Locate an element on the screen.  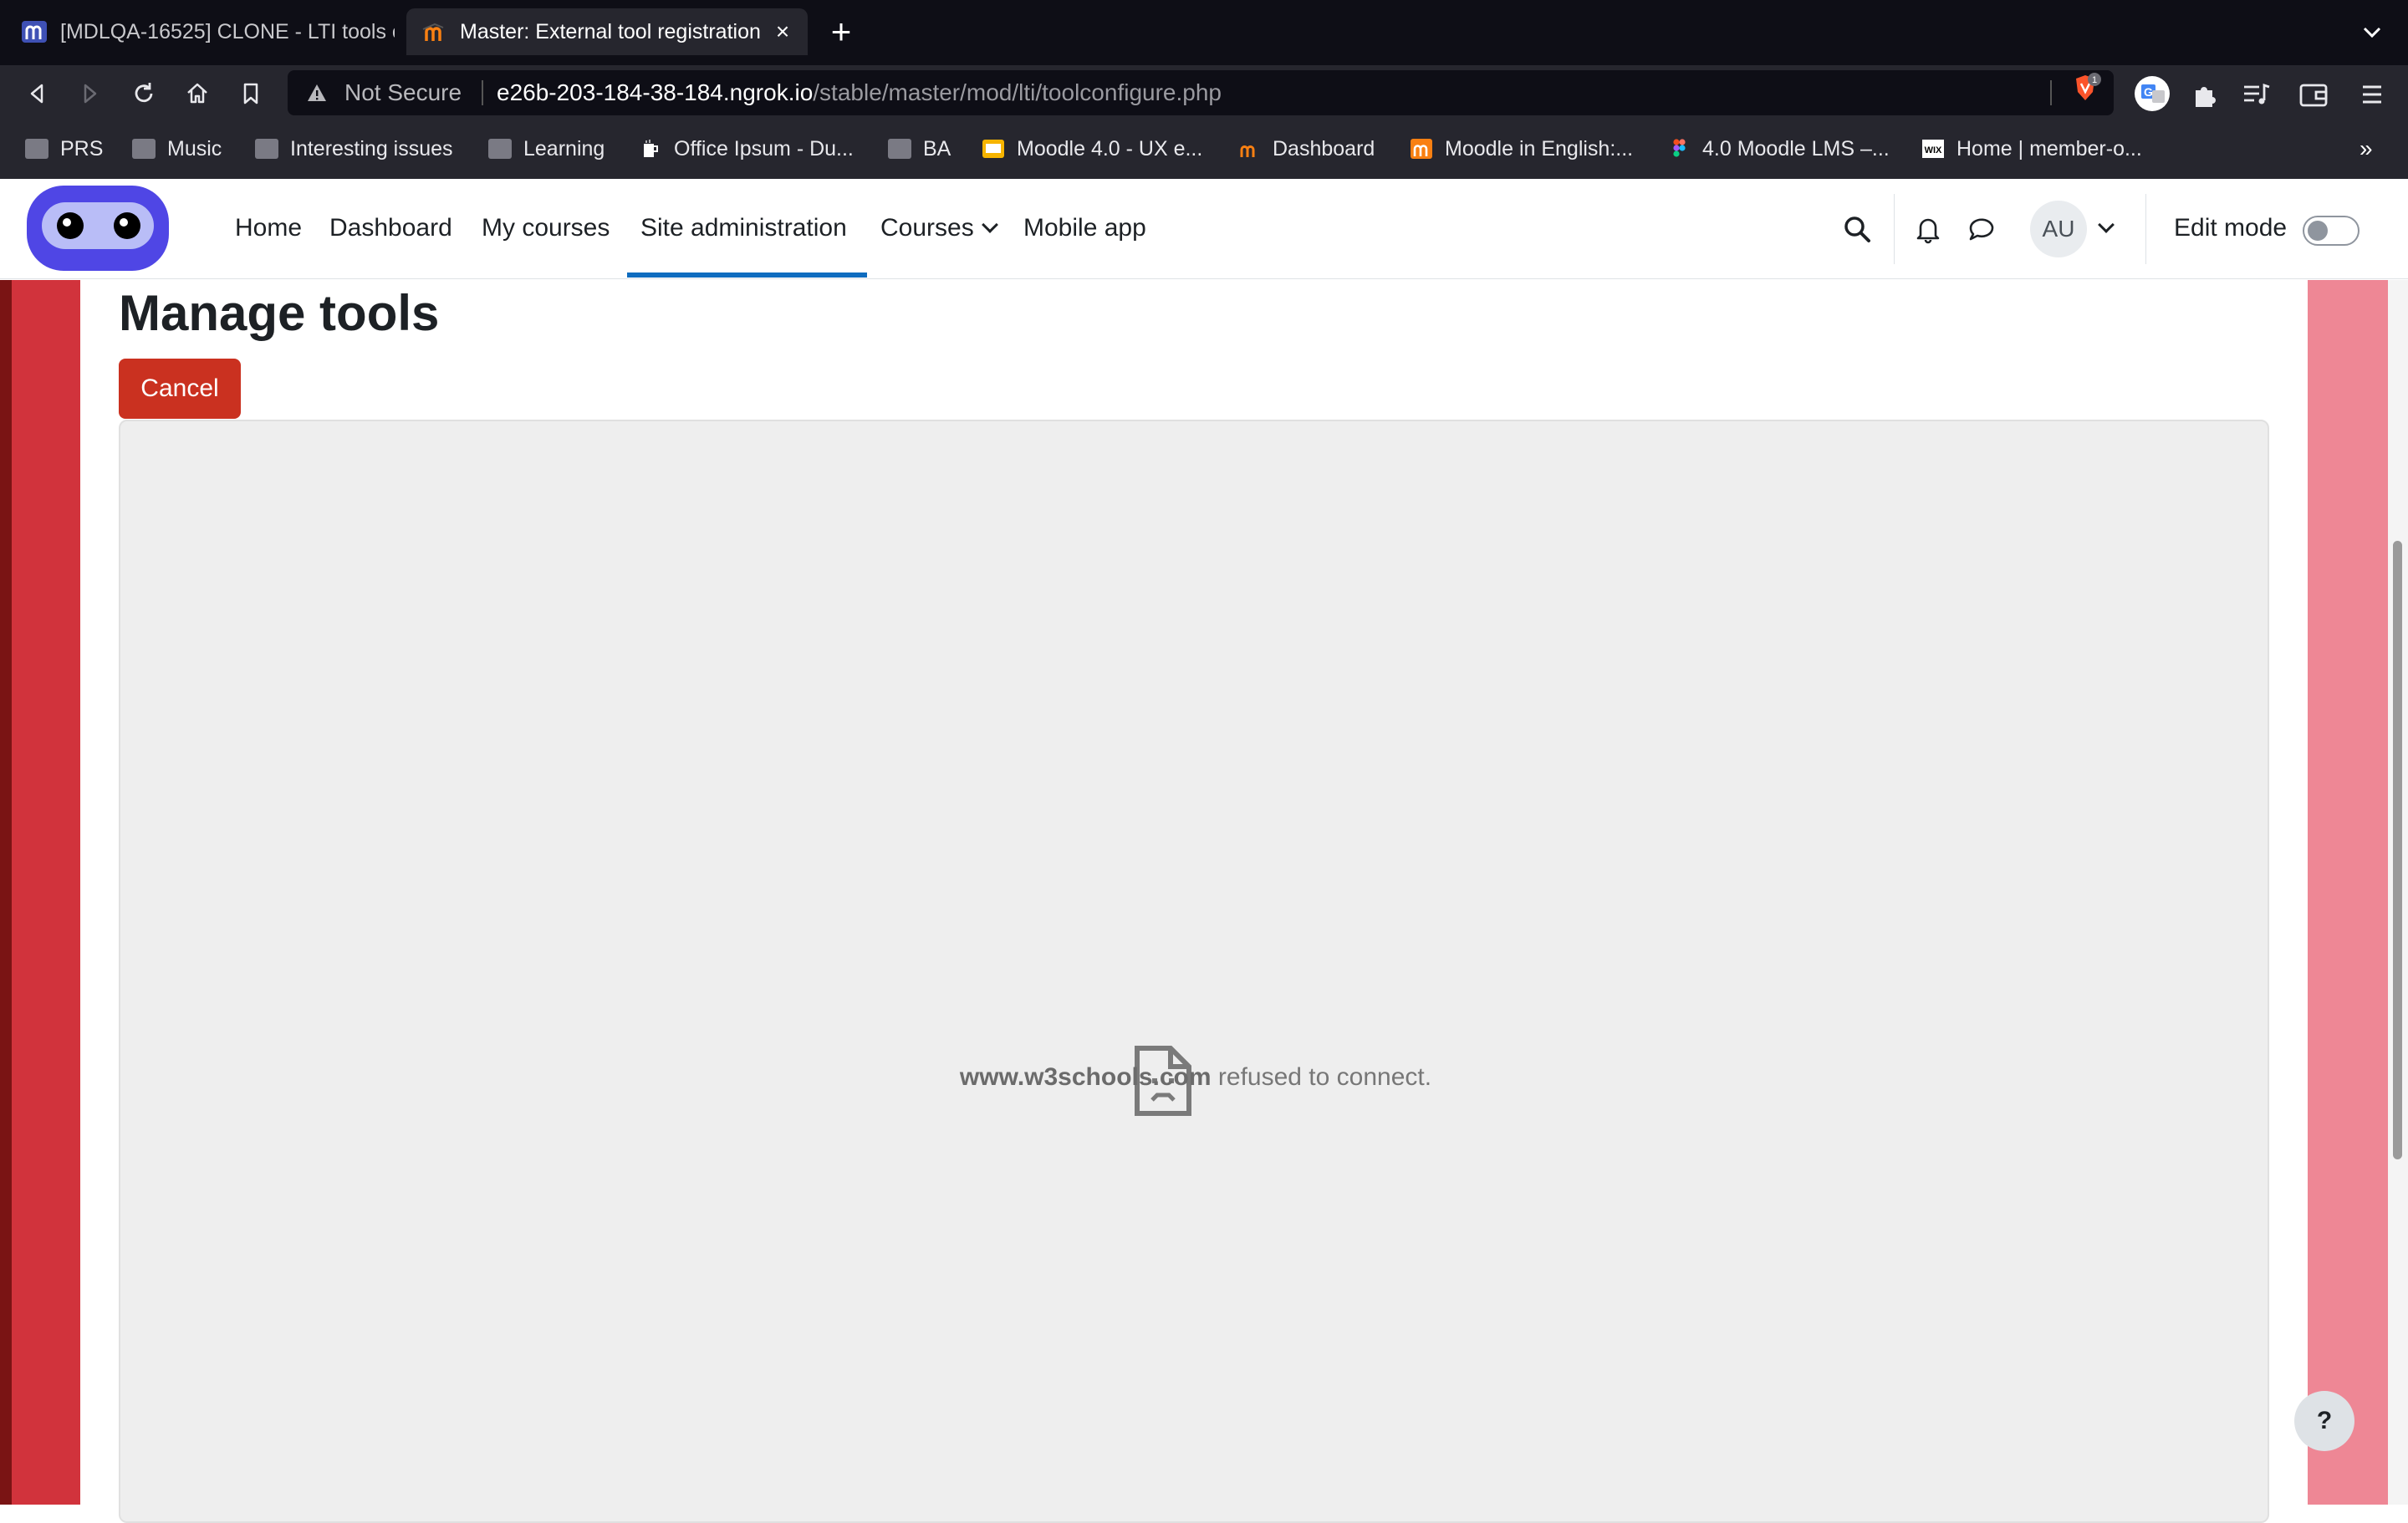
bookmark-interesting-issues: Interesting issues is located at coordinates (354, 149).